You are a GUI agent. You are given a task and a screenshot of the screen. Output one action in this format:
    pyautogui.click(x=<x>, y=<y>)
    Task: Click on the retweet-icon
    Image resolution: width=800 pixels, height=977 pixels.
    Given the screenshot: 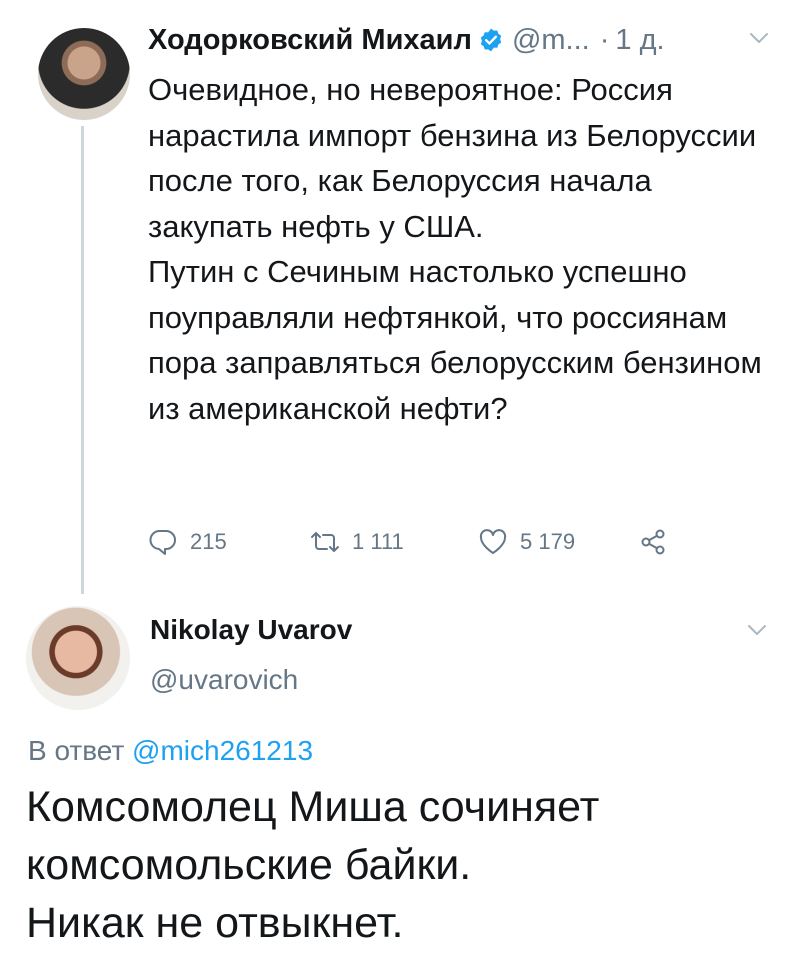 What is the action you would take?
    pyautogui.click(x=325, y=542)
    